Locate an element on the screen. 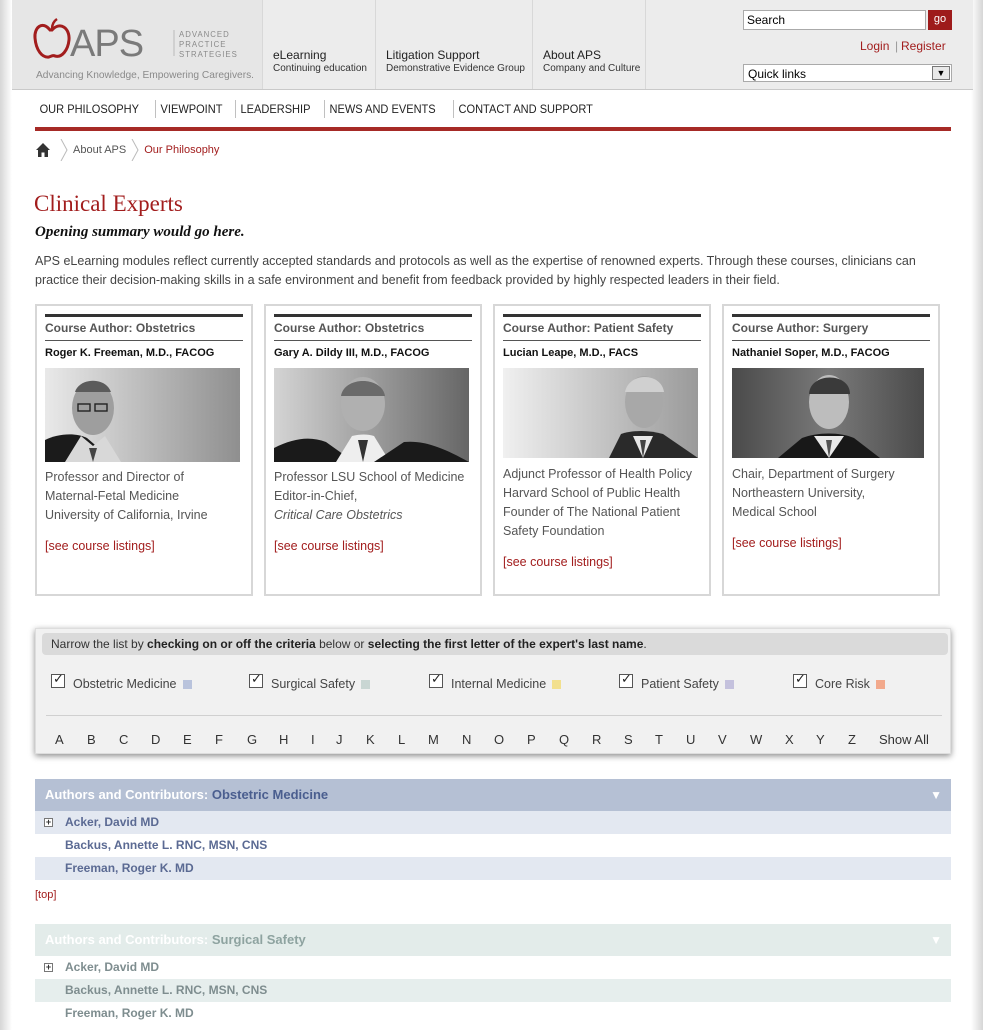  letter-link: A is located at coordinates (59, 739).